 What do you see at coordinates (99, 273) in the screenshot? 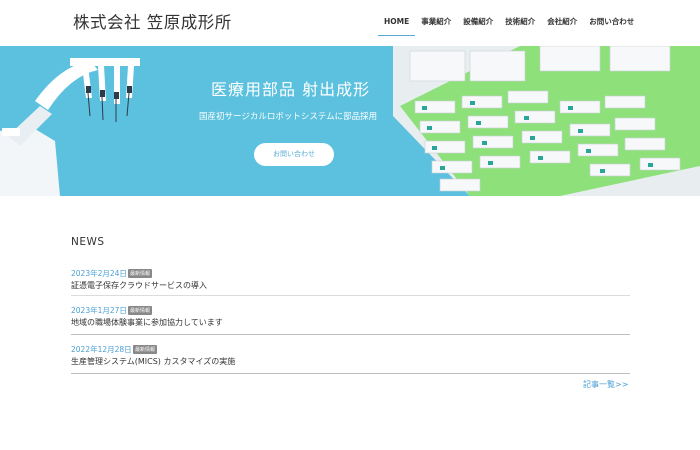
I see `news-date: 2023年2月24日` at bounding box center [99, 273].